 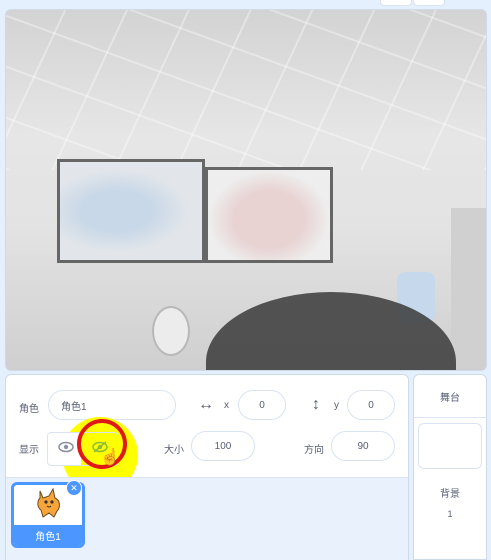 What do you see at coordinates (174, 450) in the screenshot?
I see `size-label: 大小` at bounding box center [174, 450].